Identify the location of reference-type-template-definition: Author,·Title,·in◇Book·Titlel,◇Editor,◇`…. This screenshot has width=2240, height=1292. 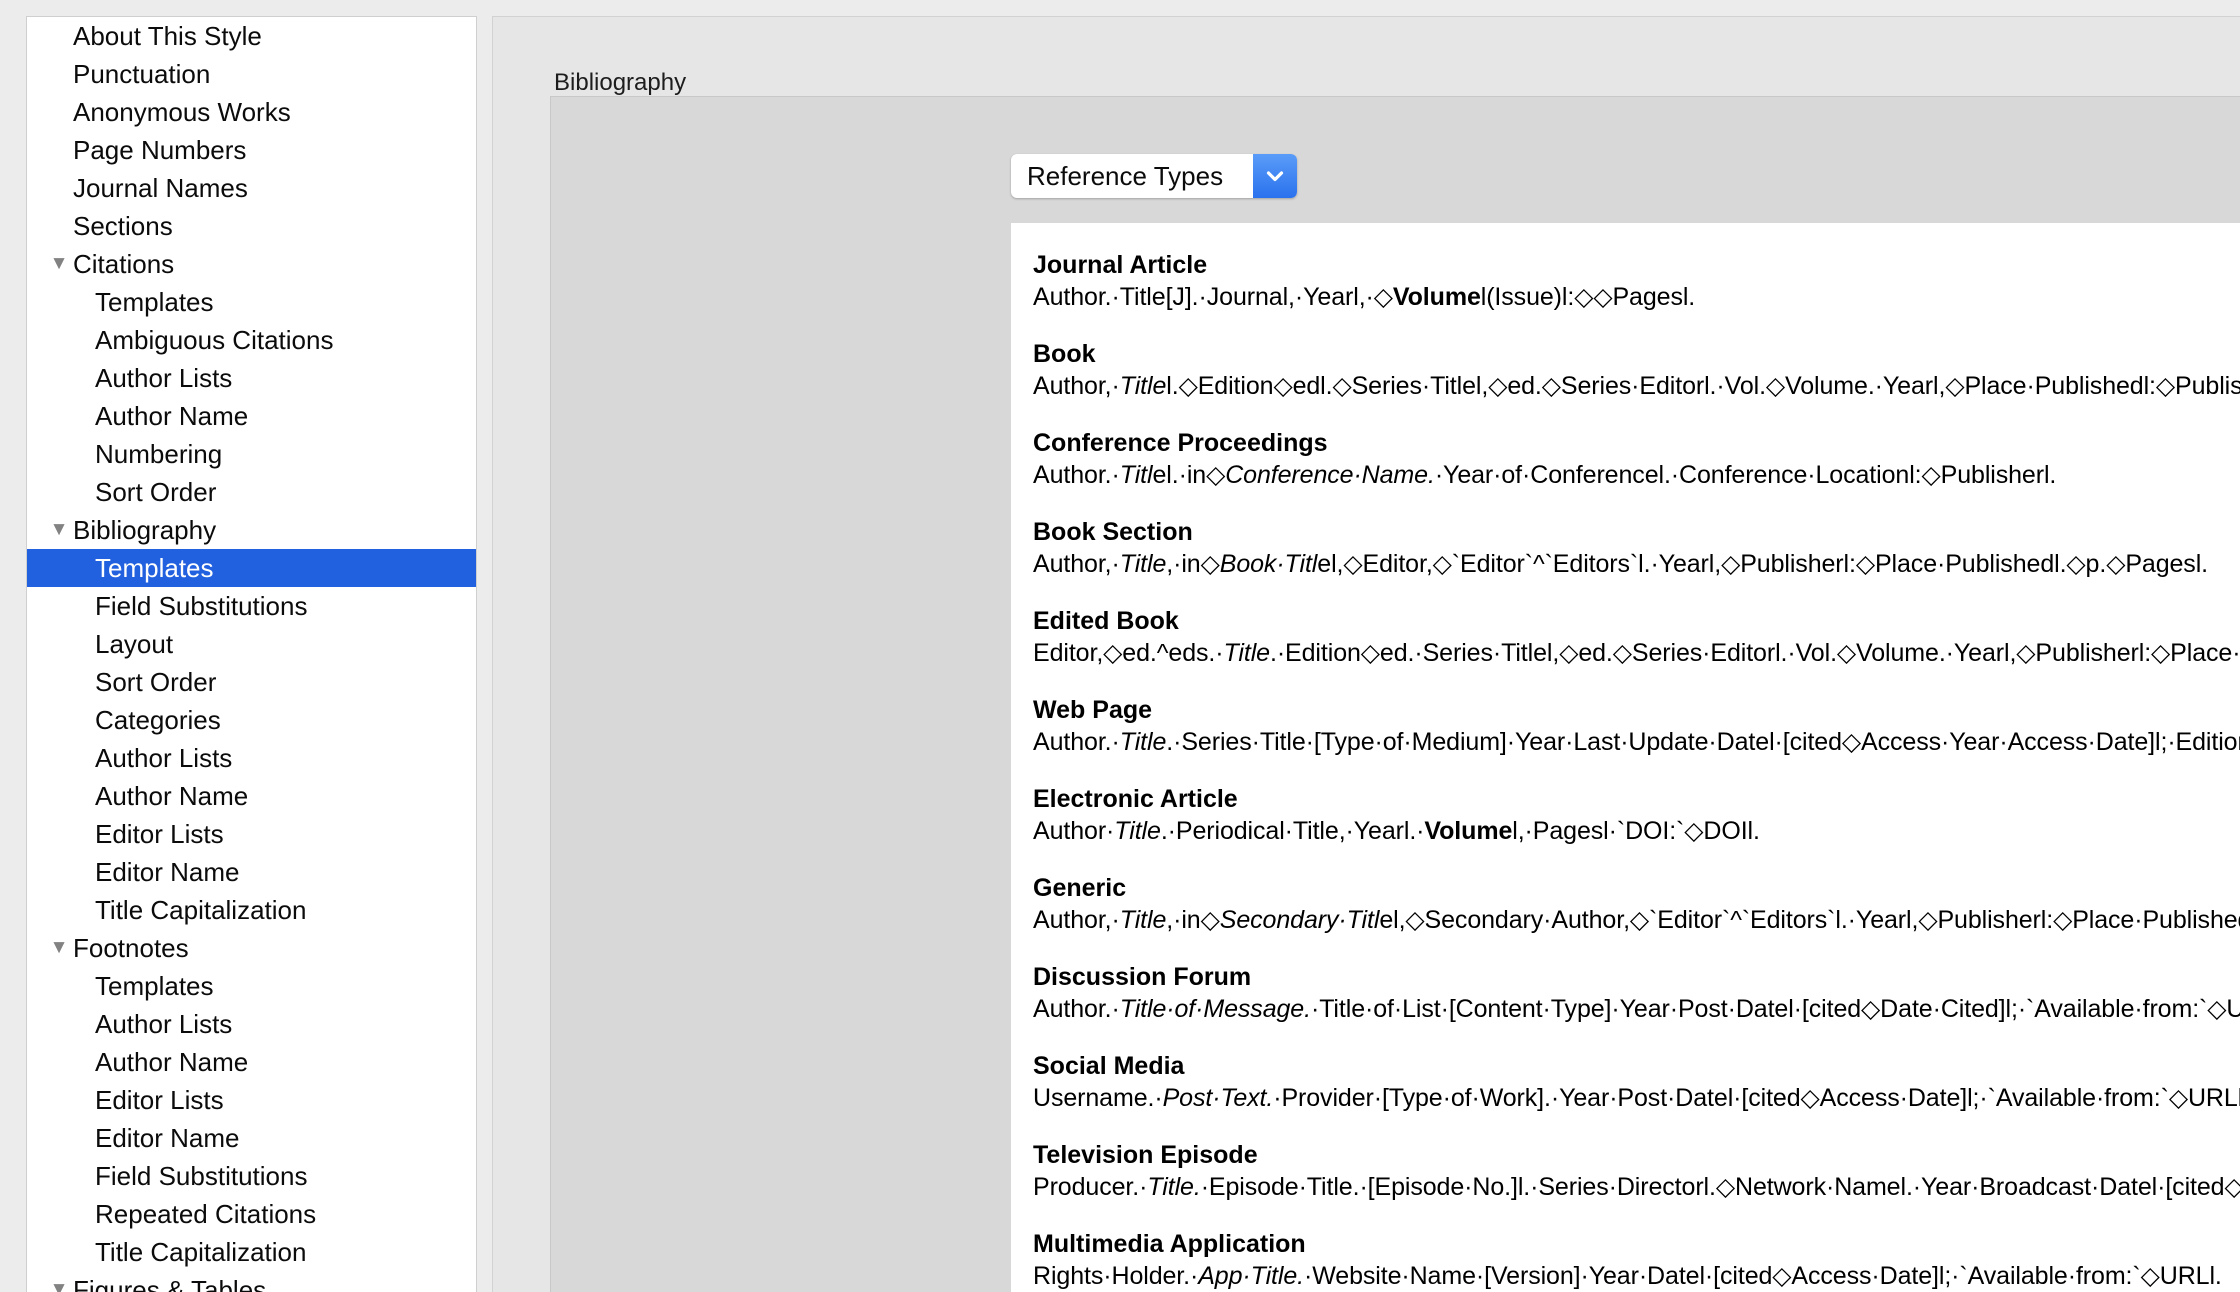
(1636, 564).